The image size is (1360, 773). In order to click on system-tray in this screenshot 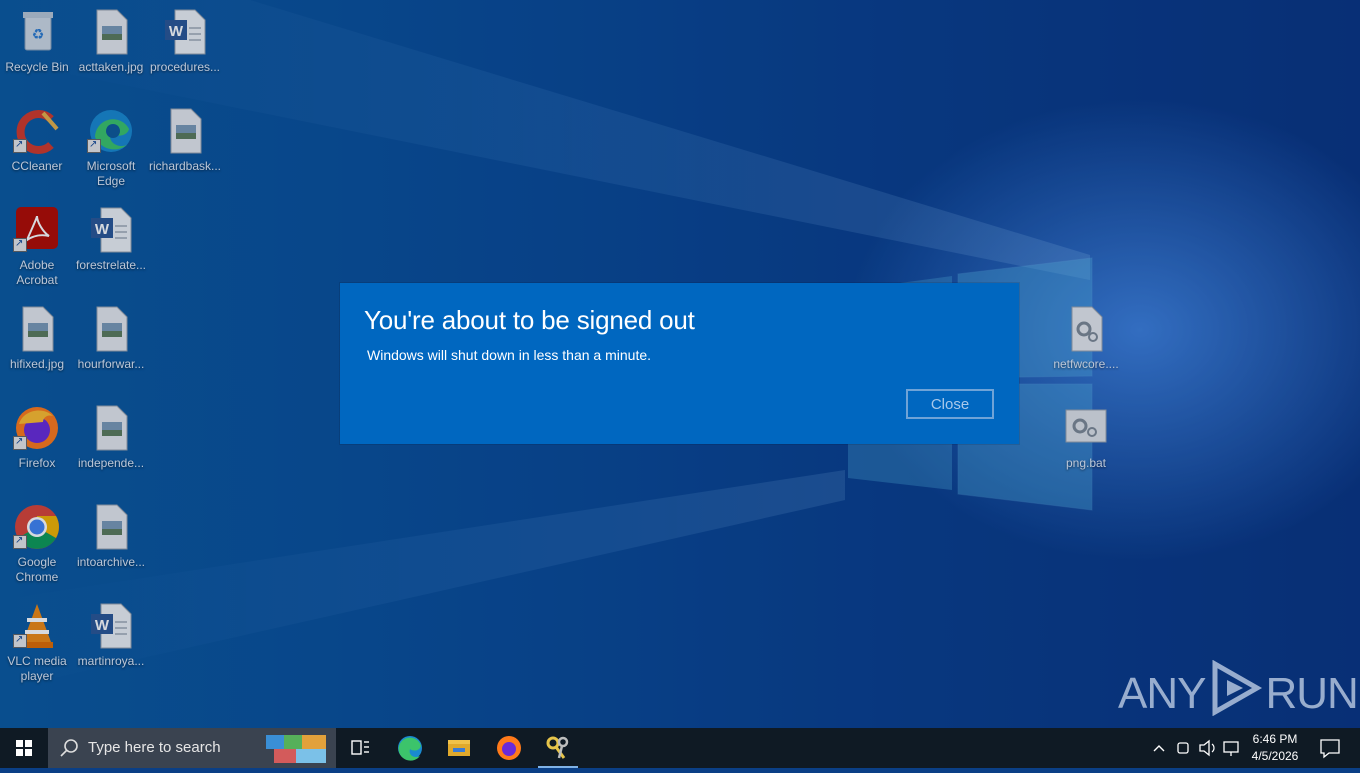, I will do `click(1195, 748)`.